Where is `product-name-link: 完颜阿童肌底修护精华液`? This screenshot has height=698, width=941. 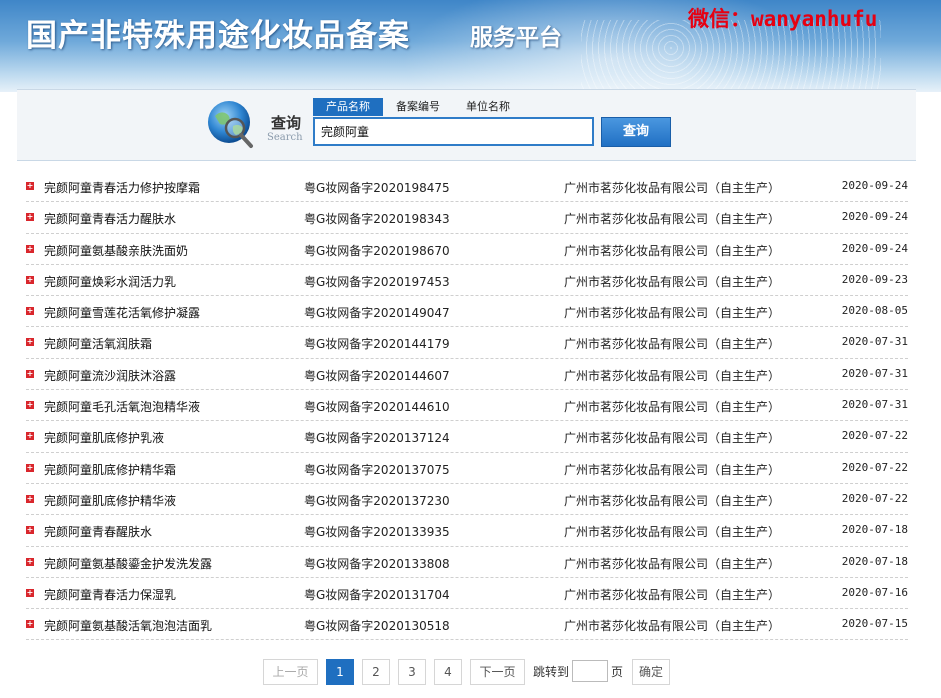
product-name-link: 完颜阿童肌底修护精华液 is located at coordinates (110, 500).